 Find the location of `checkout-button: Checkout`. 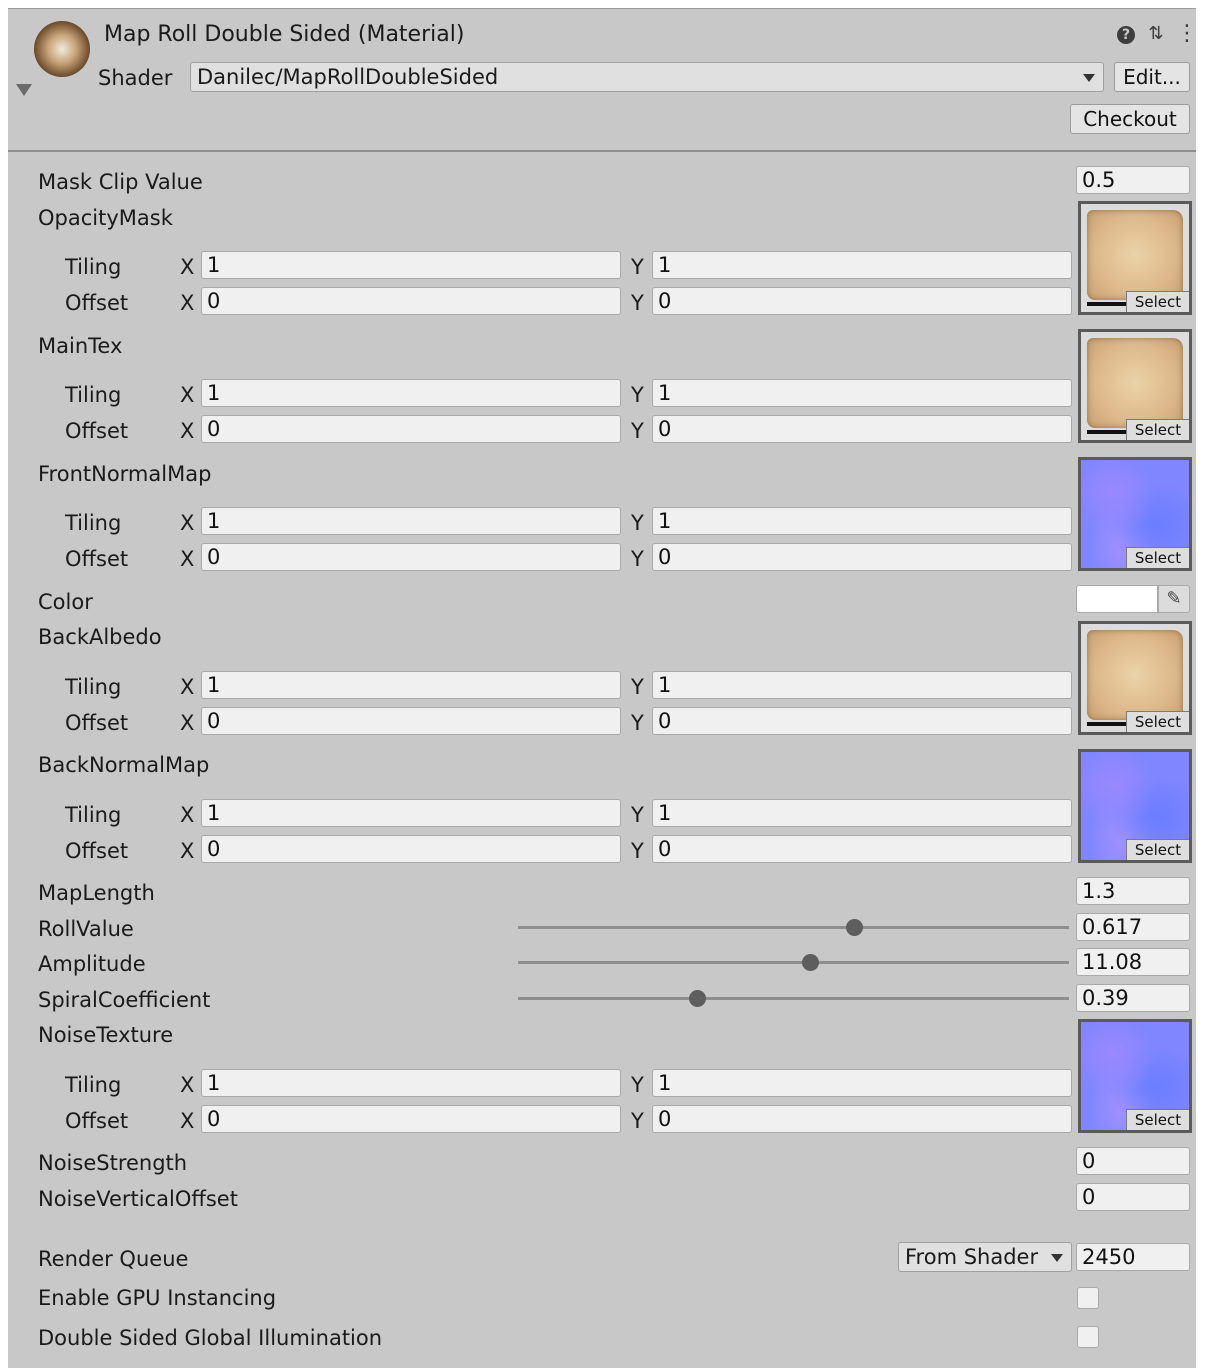

checkout-button: Checkout is located at coordinates (1130, 119).